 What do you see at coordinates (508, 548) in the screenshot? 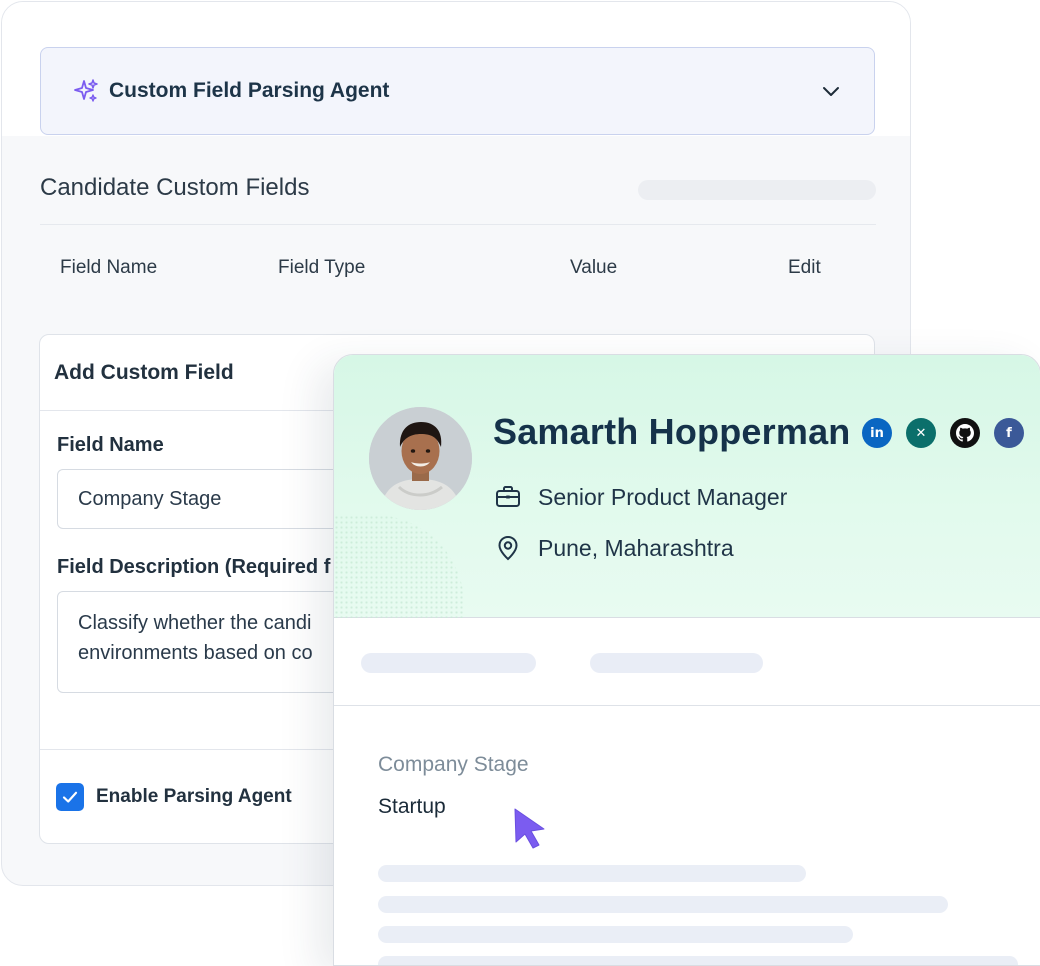
I see `location-pin-icon` at bounding box center [508, 548].